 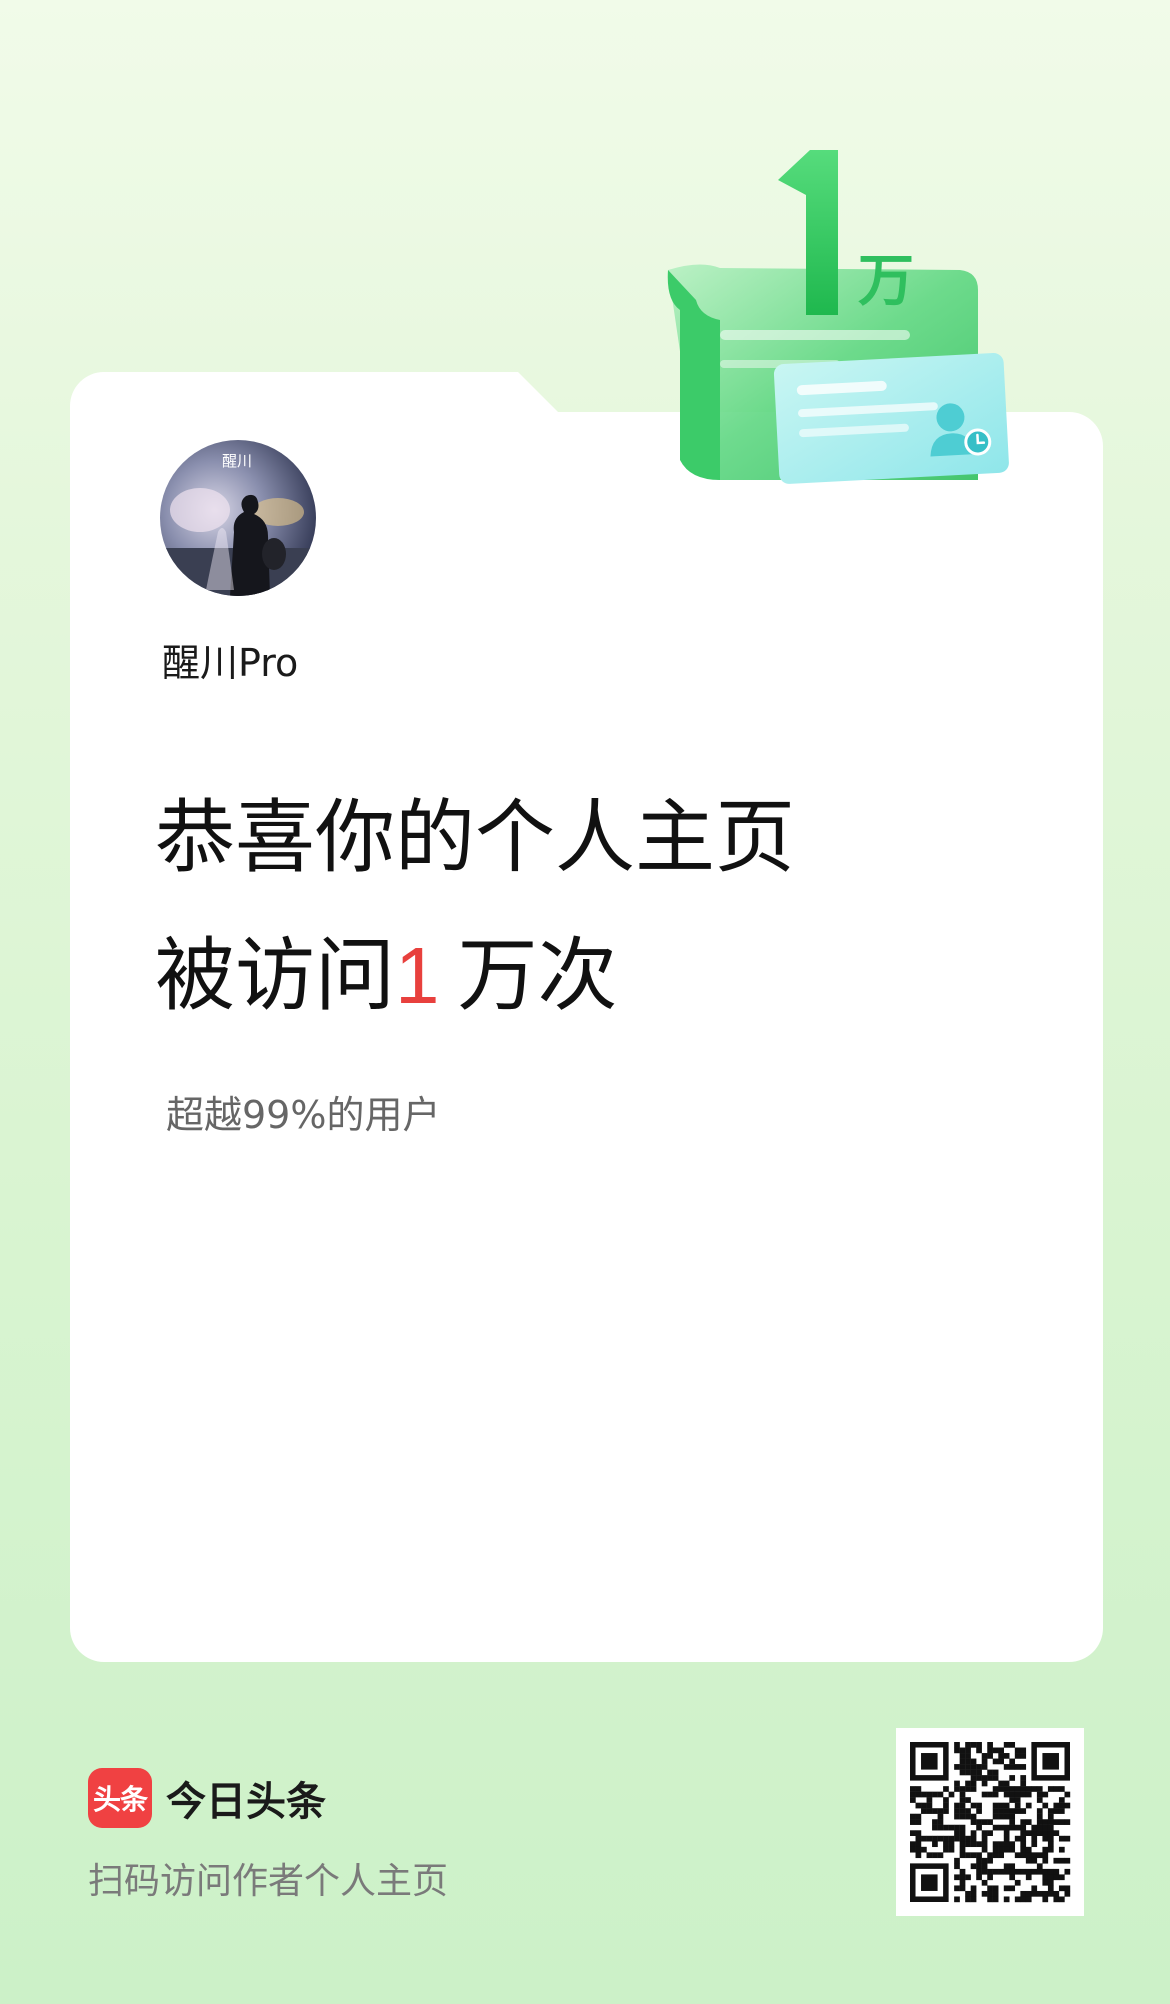 I want to click on visit-count-number: 1, so click(x=417, y=975).